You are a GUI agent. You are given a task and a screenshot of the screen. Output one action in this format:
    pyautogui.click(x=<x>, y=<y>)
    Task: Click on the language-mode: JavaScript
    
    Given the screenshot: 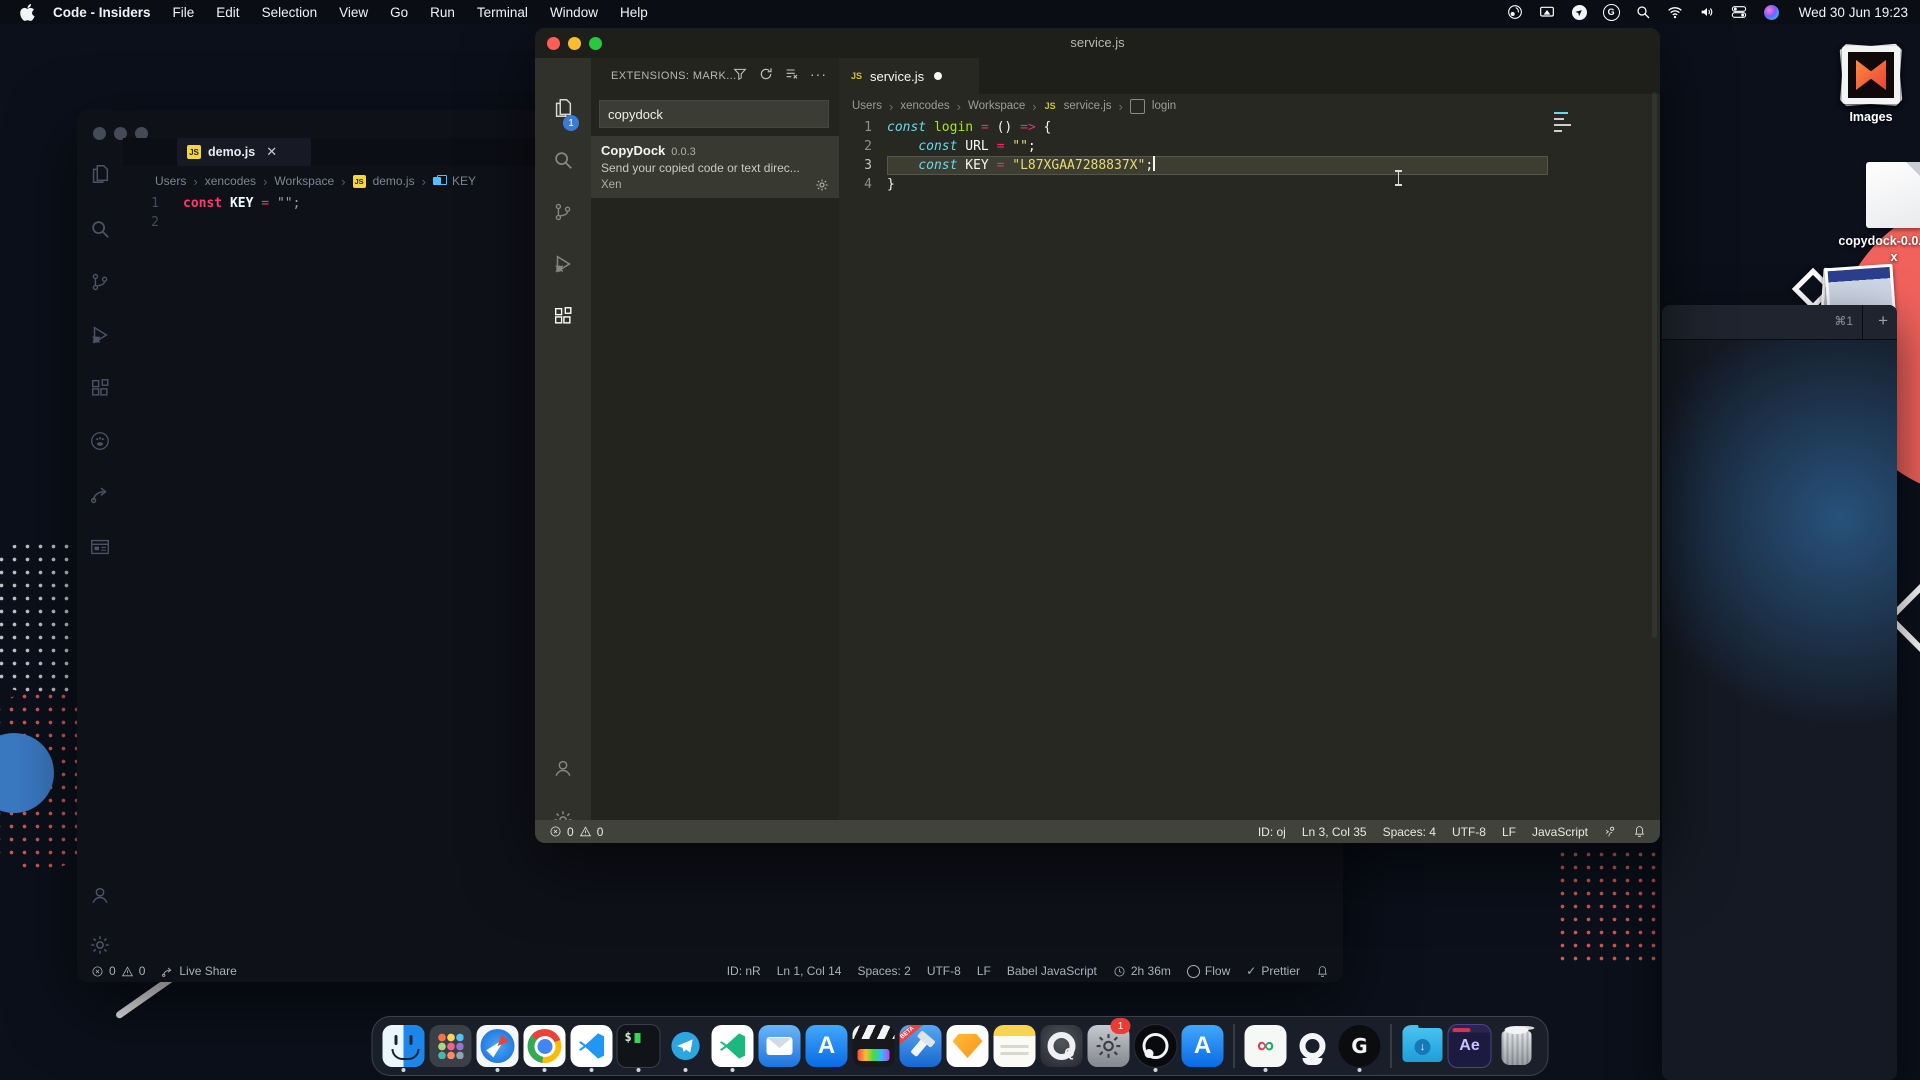 What is the action you would take?
    pyautogui.click(x=1560, y=832)
    